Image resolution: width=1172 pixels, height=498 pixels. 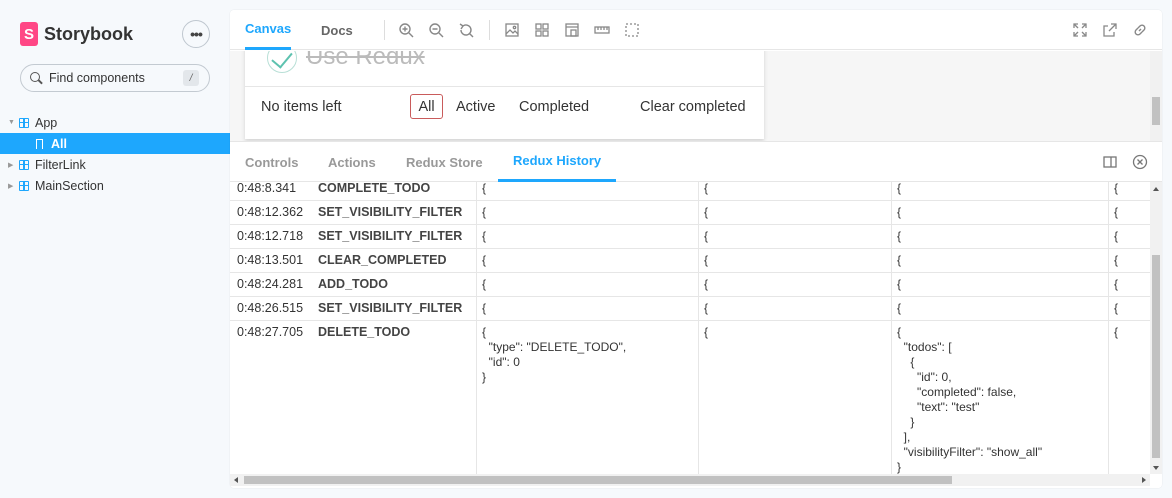 I want to click on outline-icon, so click(x=632, y=30).